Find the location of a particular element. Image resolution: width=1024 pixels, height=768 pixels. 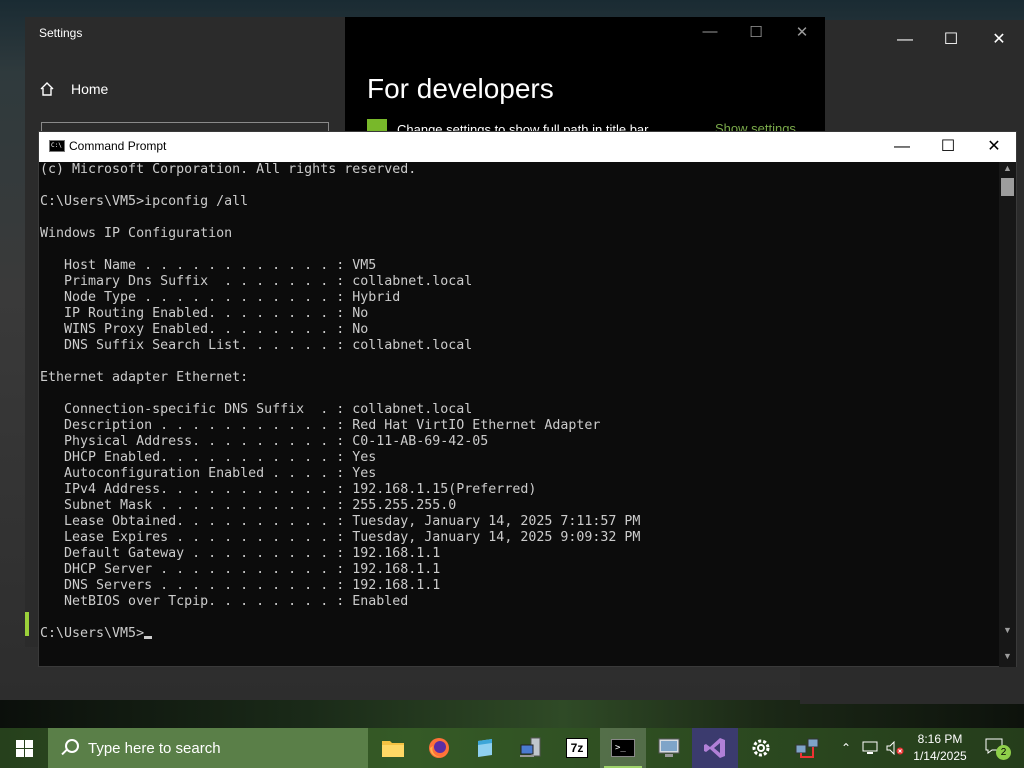

network-icon is located at coordinates (807, 748).